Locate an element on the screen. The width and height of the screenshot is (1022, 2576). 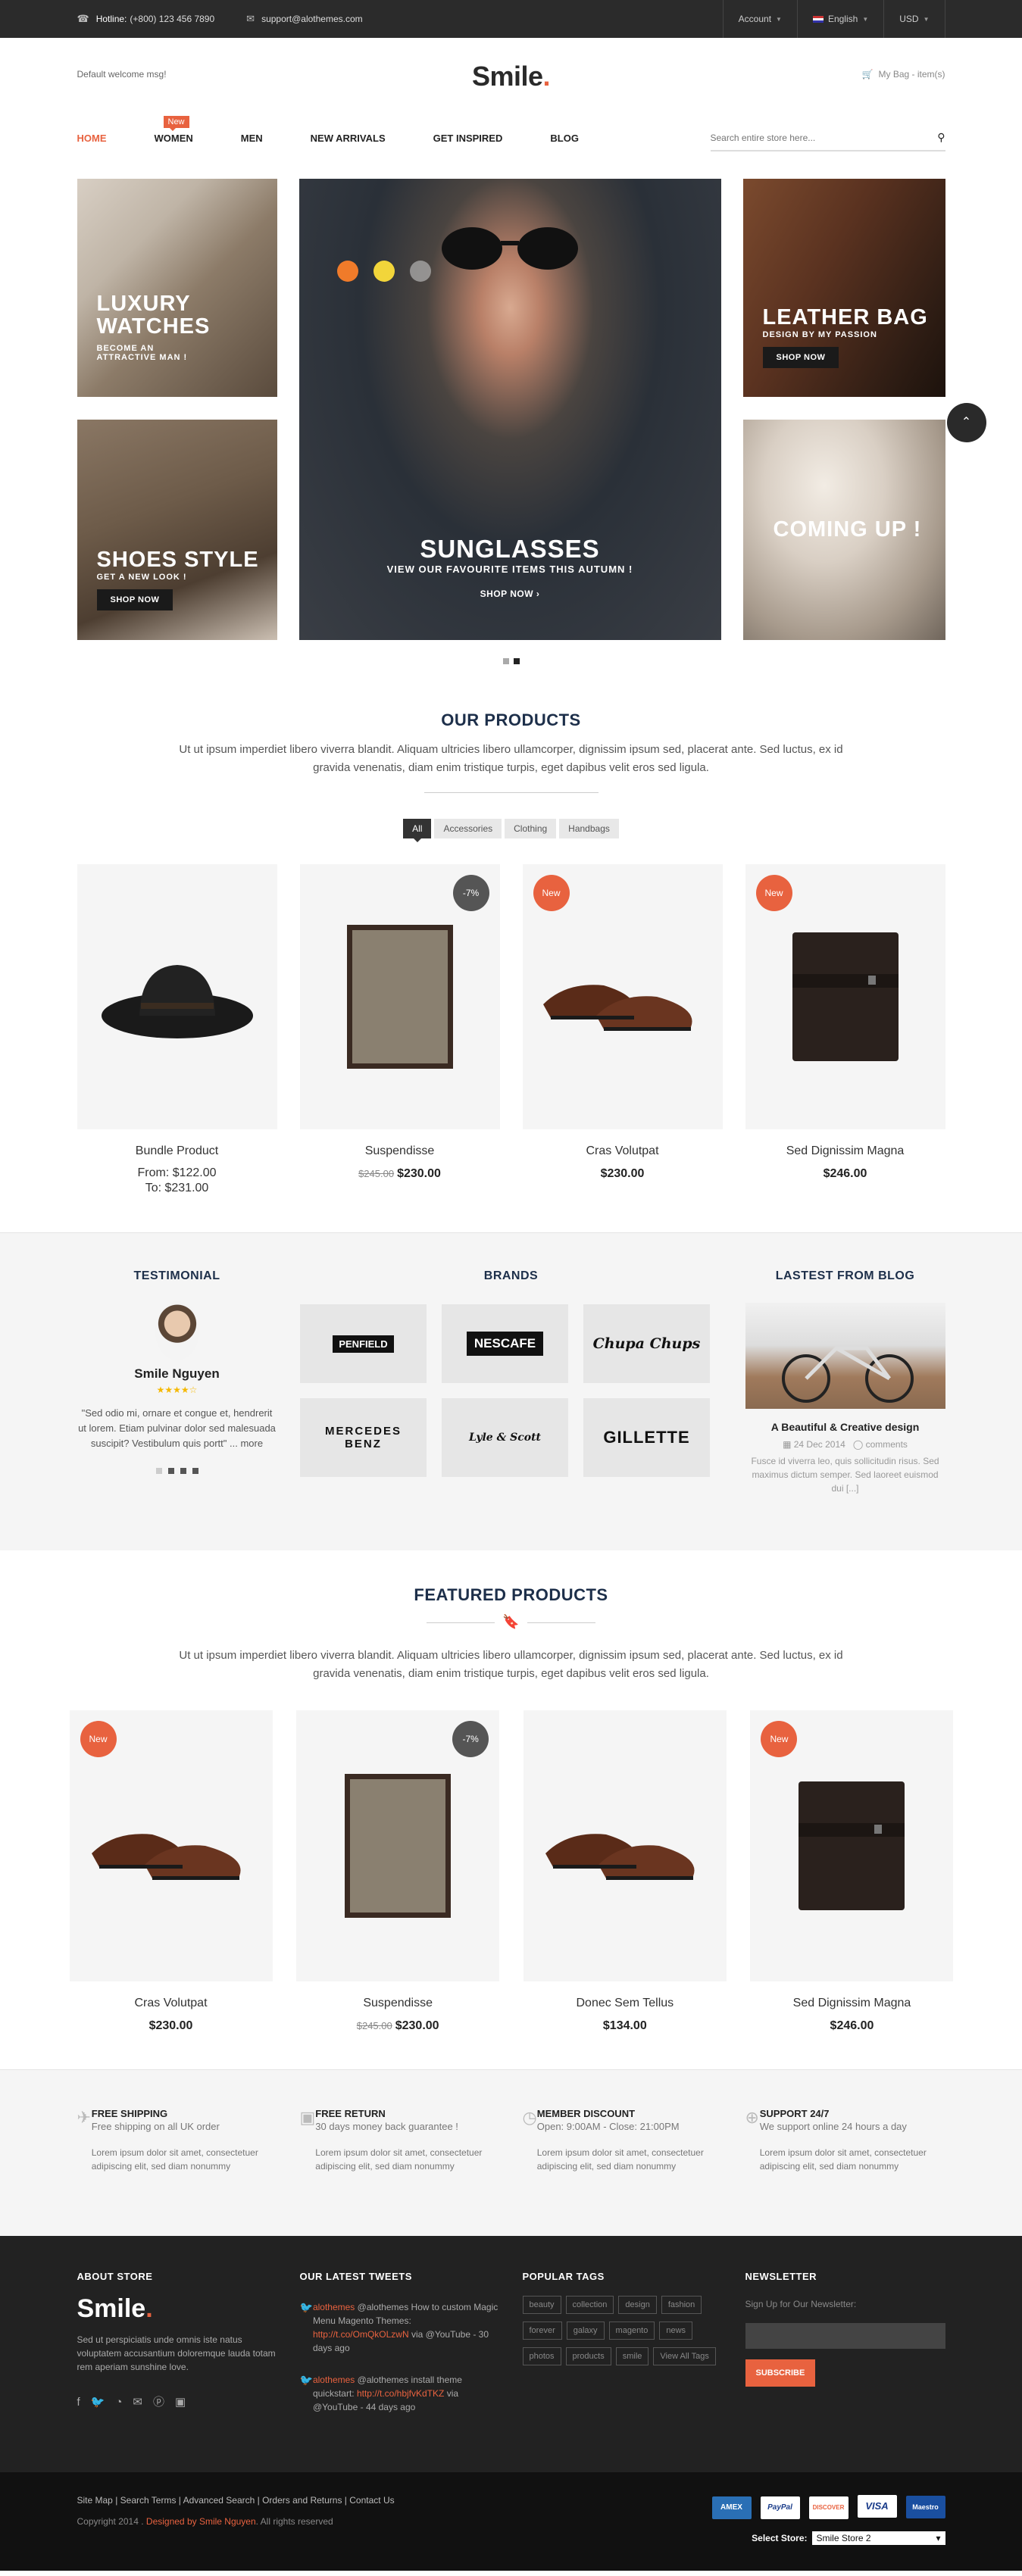
product-card: Donec Sem Tellus $134.00 is located at coordinates (625, 1872).